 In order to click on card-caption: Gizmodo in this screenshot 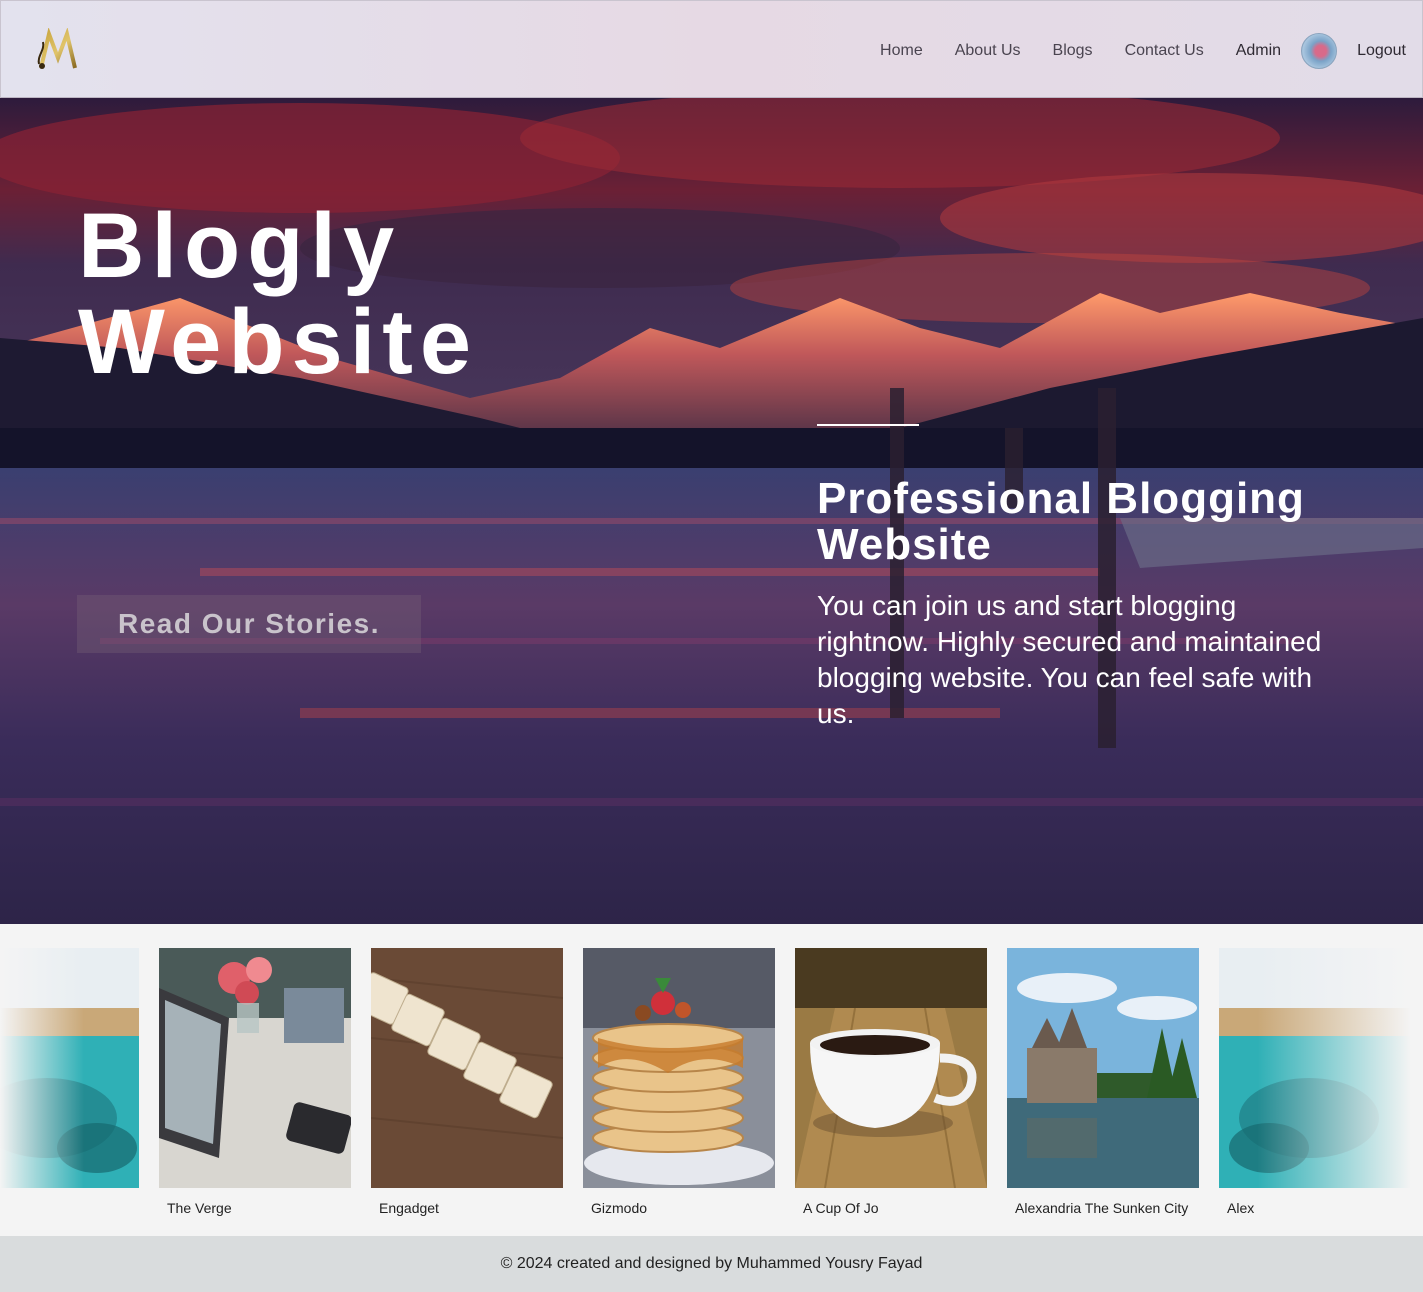, I will do `click(619, 1208)`.